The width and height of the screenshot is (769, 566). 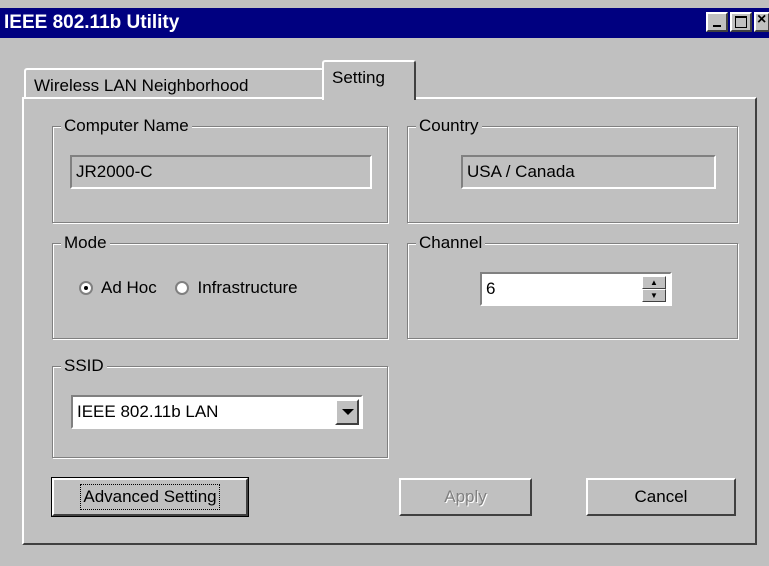 I want to click on infrastructure-radio, so click(x=182, y=288).